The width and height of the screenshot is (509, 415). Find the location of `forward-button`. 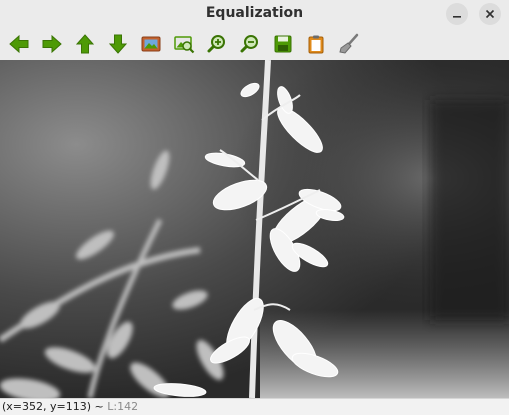

forward-button is located at coordinates (52, 44).